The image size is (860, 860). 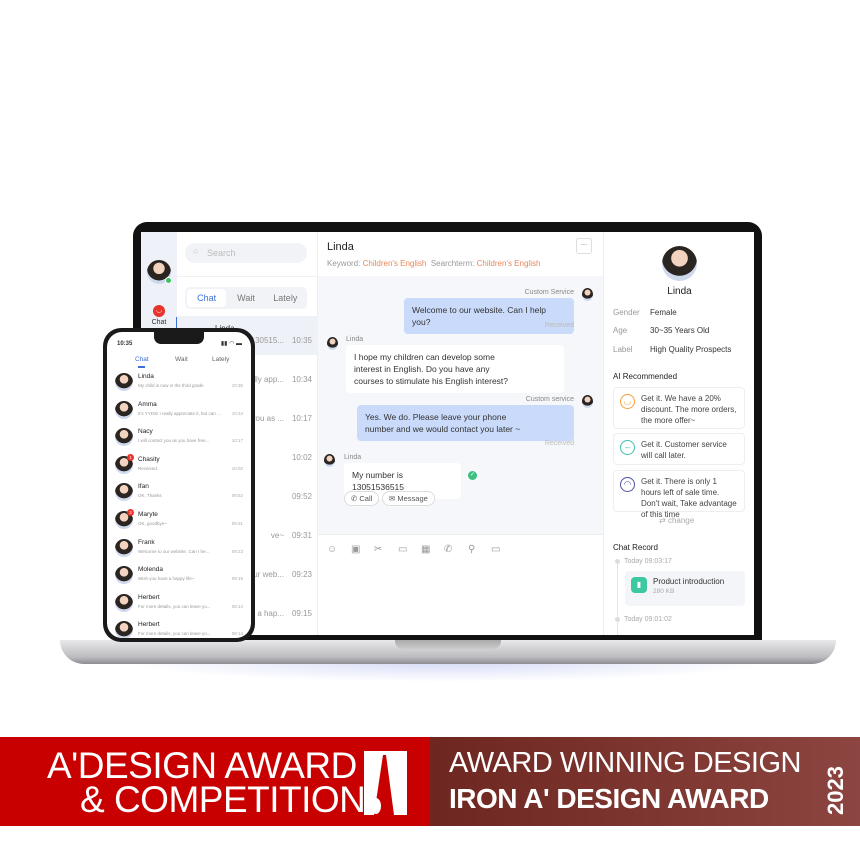 I want to click on call-label: Call, so click(x=366, y=498).